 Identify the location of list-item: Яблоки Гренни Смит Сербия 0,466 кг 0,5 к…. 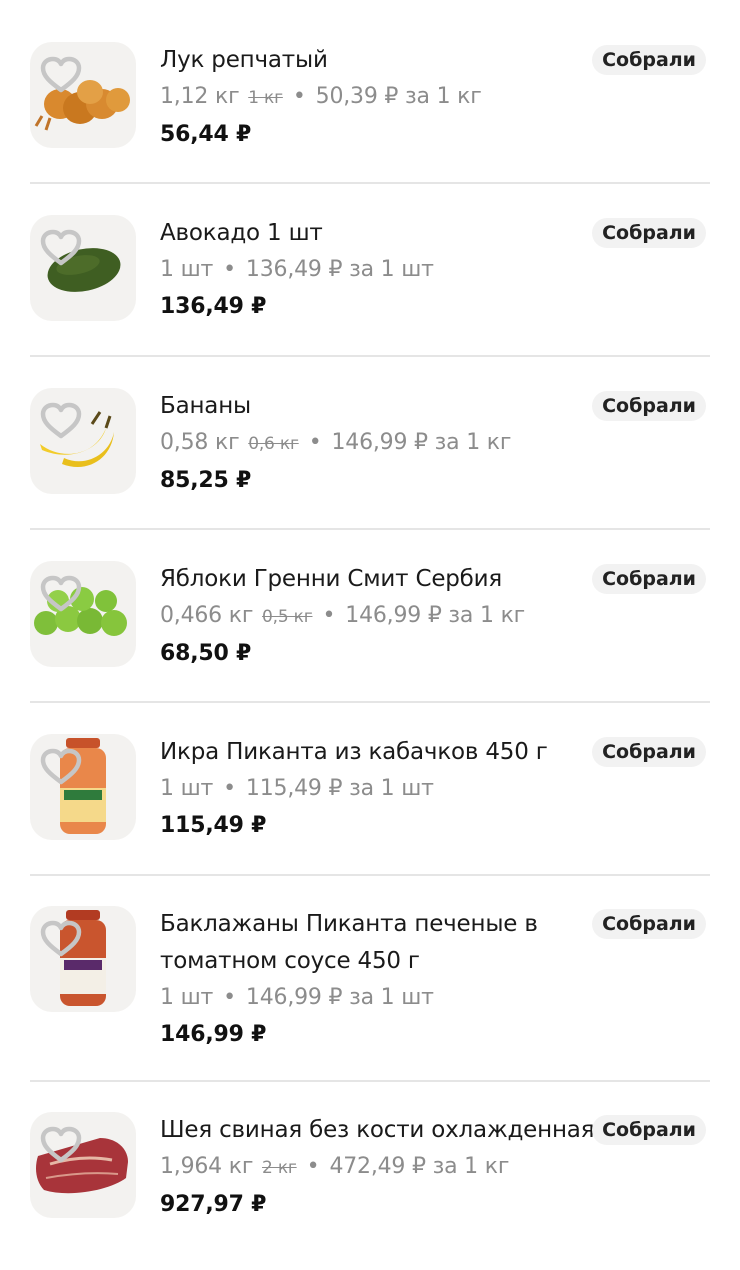
(370, 632).